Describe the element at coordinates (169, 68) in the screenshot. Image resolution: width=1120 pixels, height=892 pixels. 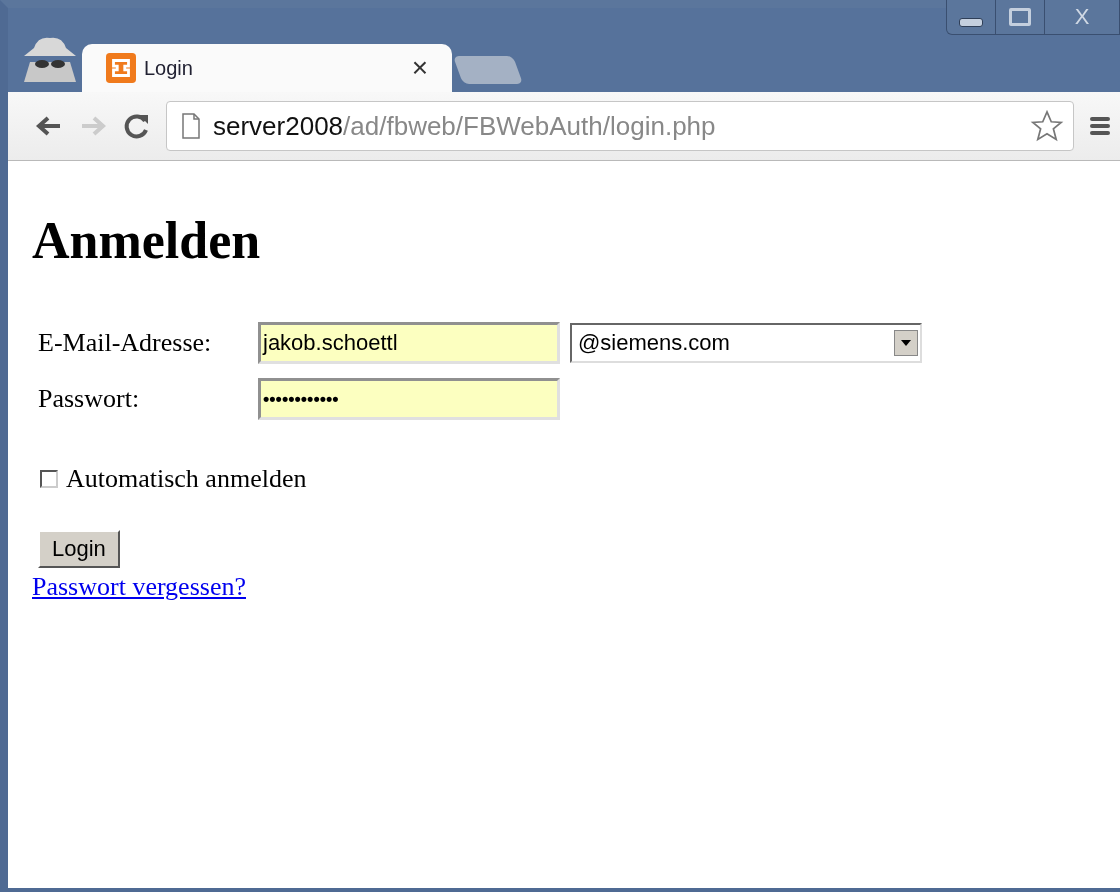
I see `tab-title: Login` at that location.